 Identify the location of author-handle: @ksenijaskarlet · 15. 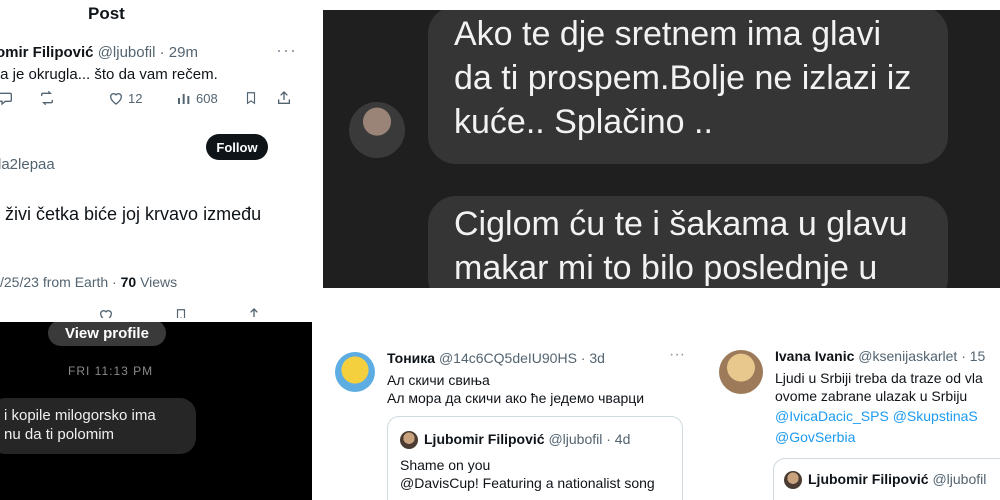
(922, 356).